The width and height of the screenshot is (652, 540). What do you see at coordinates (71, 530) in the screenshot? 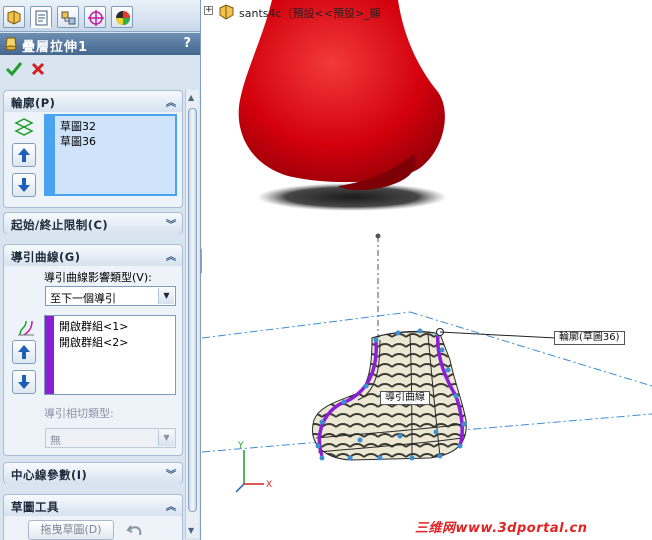
I see `drag-sketch-button: 拖曳草圖(D)` at bounding box center [71, 530].